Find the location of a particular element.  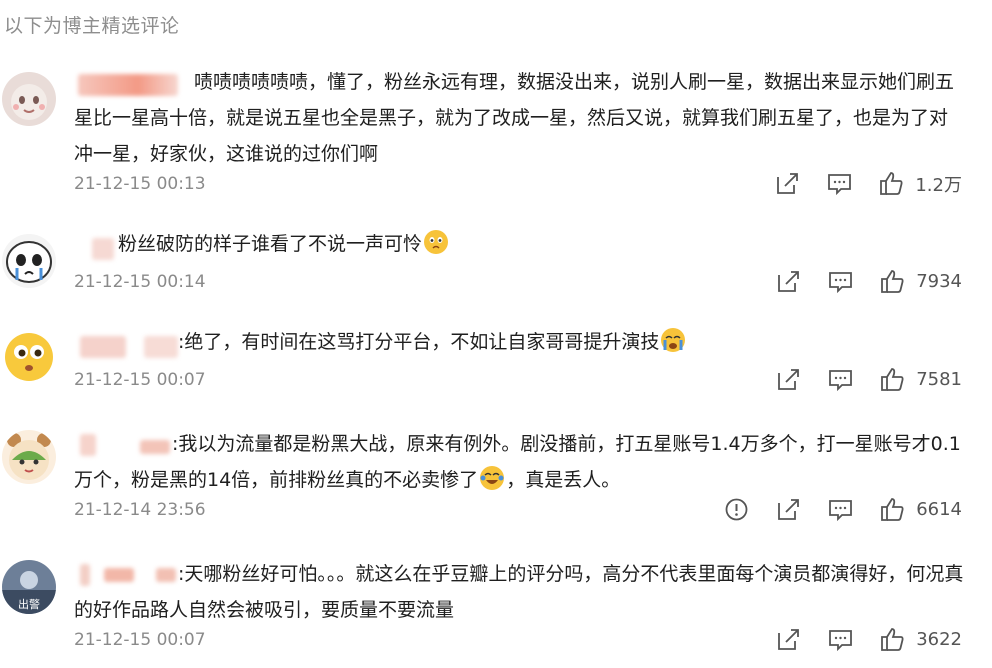

comment-actions: 7581 is located at coordinates (856, 379).